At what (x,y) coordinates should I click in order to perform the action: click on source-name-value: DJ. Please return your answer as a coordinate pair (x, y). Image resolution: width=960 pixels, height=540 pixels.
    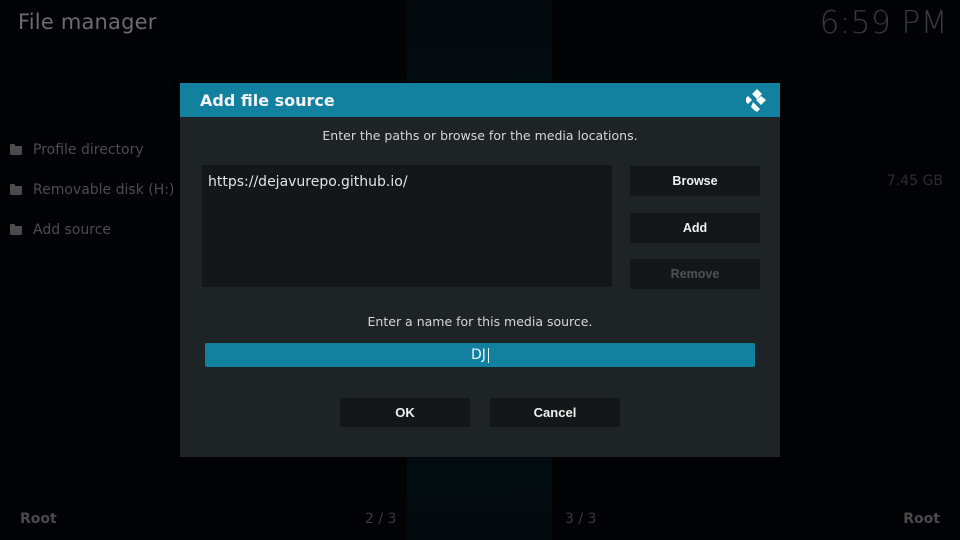
    Looking at the image, I should click on (478, 355).